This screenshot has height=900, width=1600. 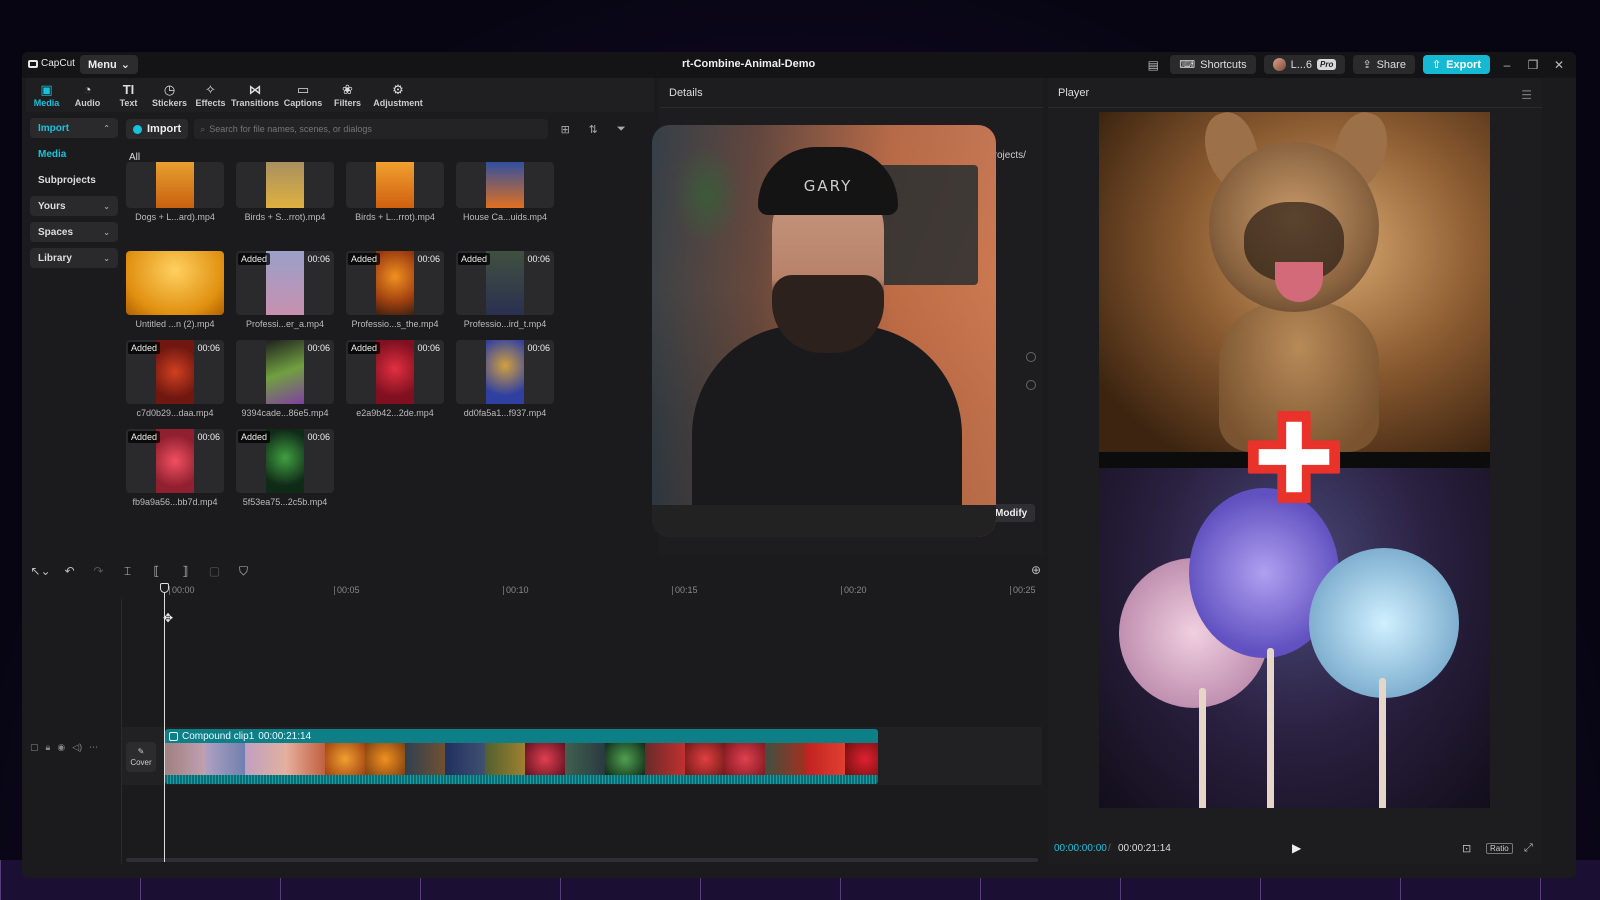 I want to click on tab-adjustment: ⚙ Adjustment, so click(x=398, y=95).